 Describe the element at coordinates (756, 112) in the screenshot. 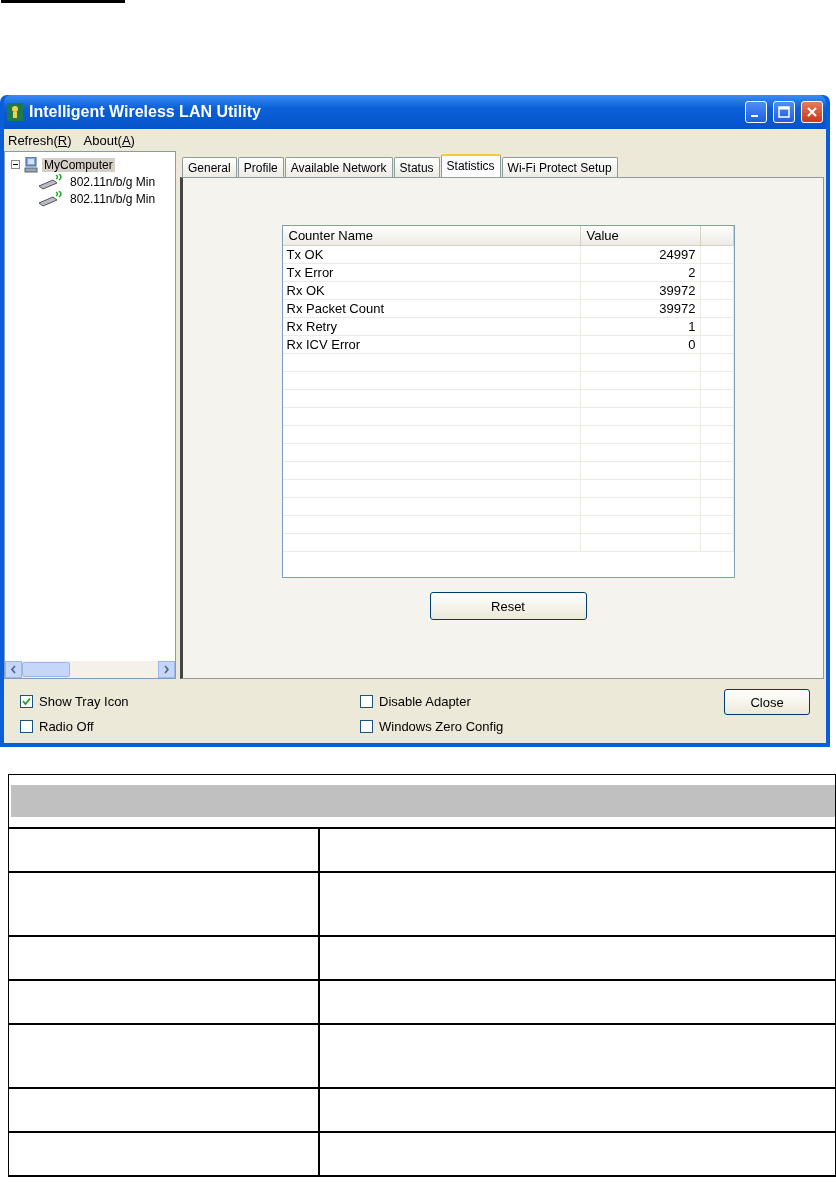

I see `minimize-button` at that location.